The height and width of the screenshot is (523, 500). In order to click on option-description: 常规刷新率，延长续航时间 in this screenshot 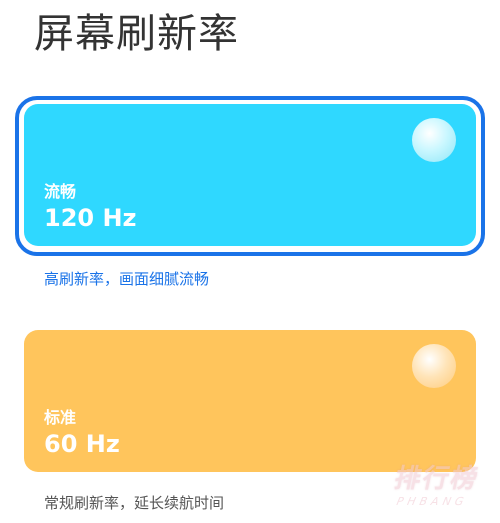, I will do `click(134, 503)`.